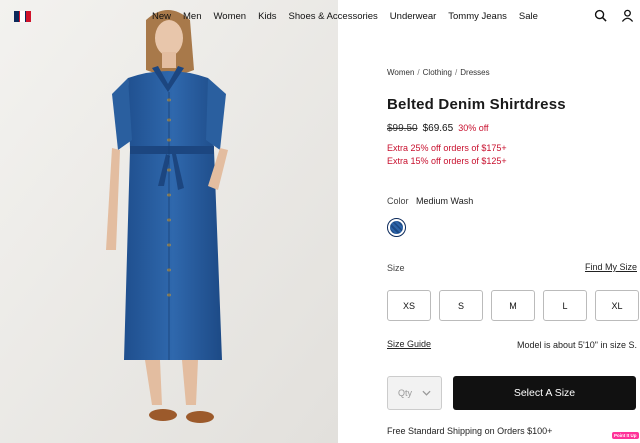 The image size is (640, 443). Describe the element at coordinates (577, 345) in the screenshot. I see `model-info: Model is about 5'10" in size S.` at that location.